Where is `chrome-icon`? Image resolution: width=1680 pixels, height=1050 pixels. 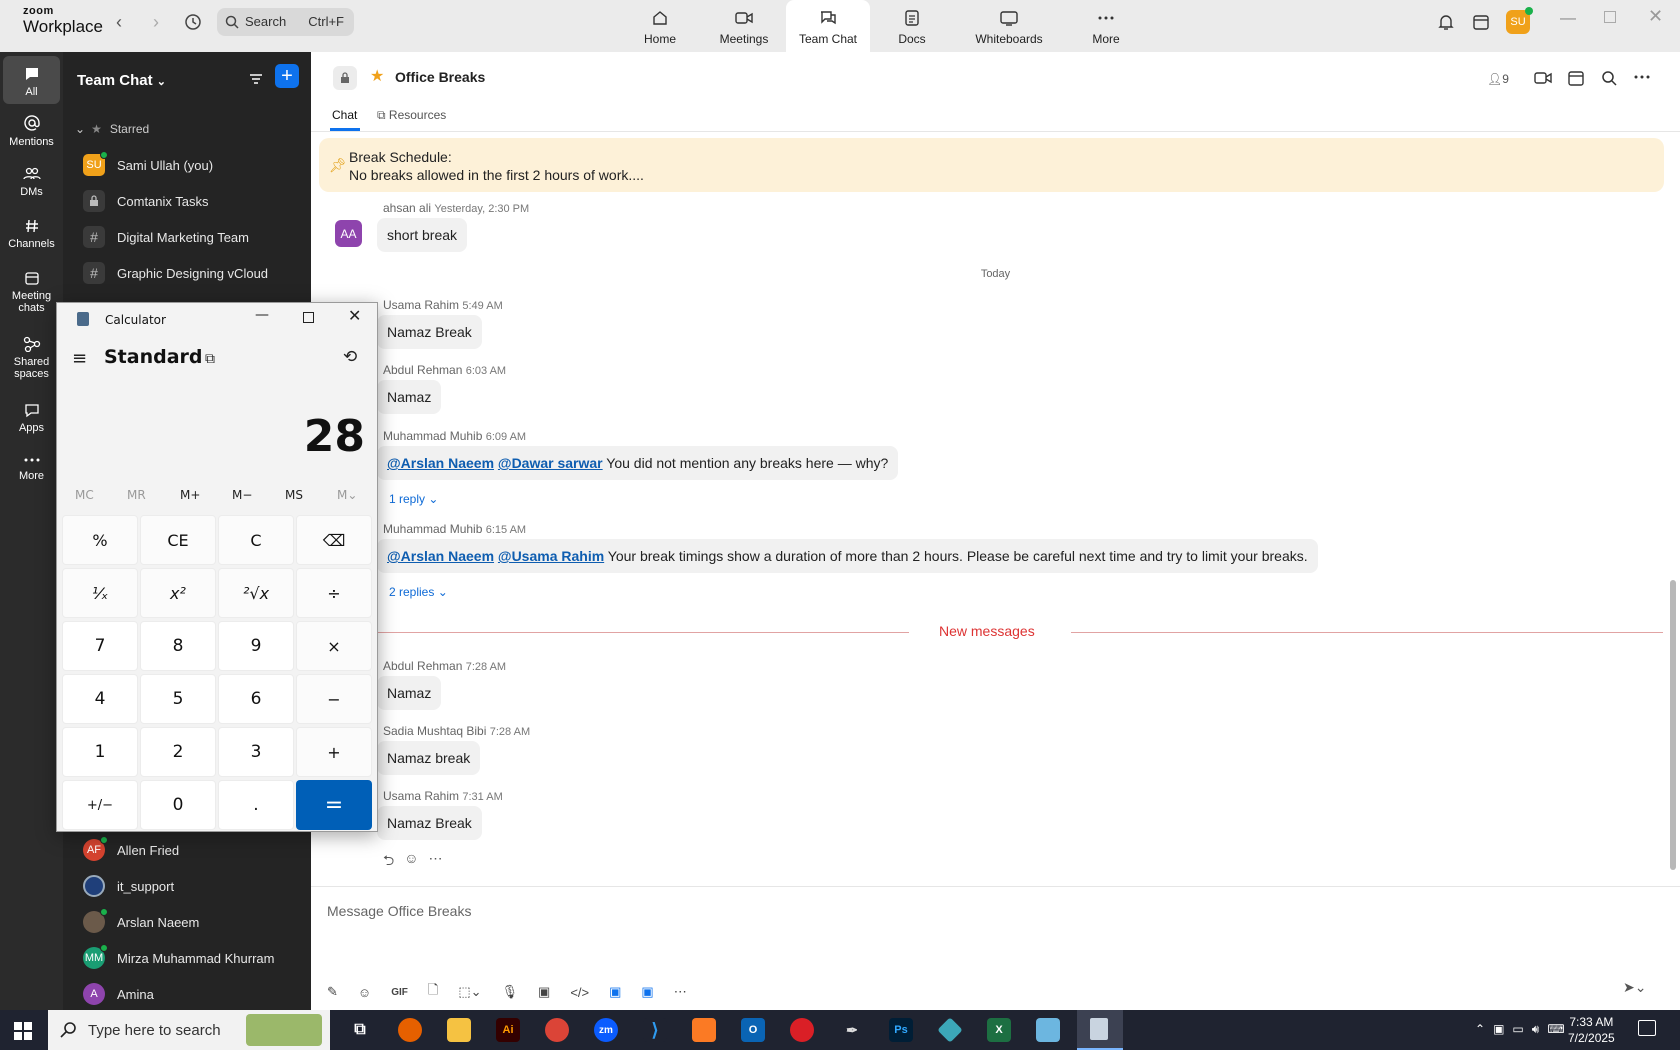 chrome-icon is located at coordinates (557, 1030).